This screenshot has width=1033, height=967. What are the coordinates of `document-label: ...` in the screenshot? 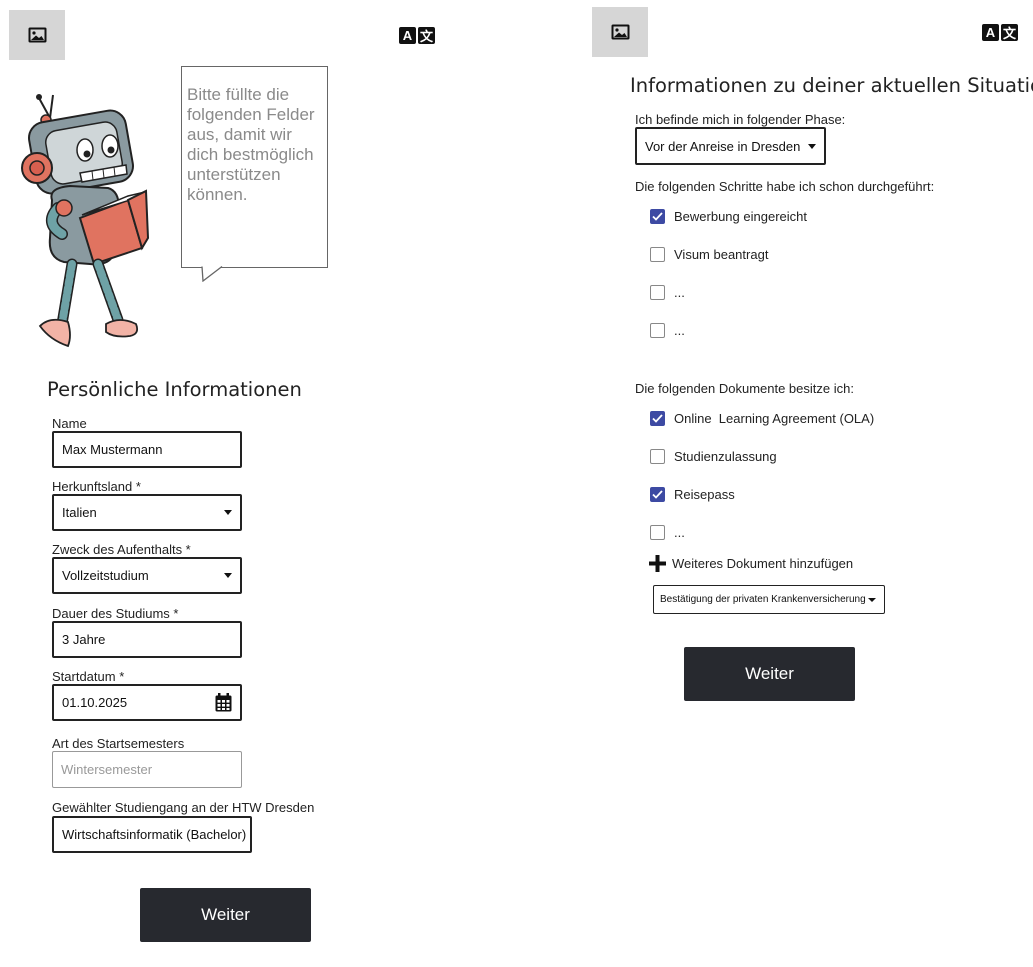 It's located at (679, 532).